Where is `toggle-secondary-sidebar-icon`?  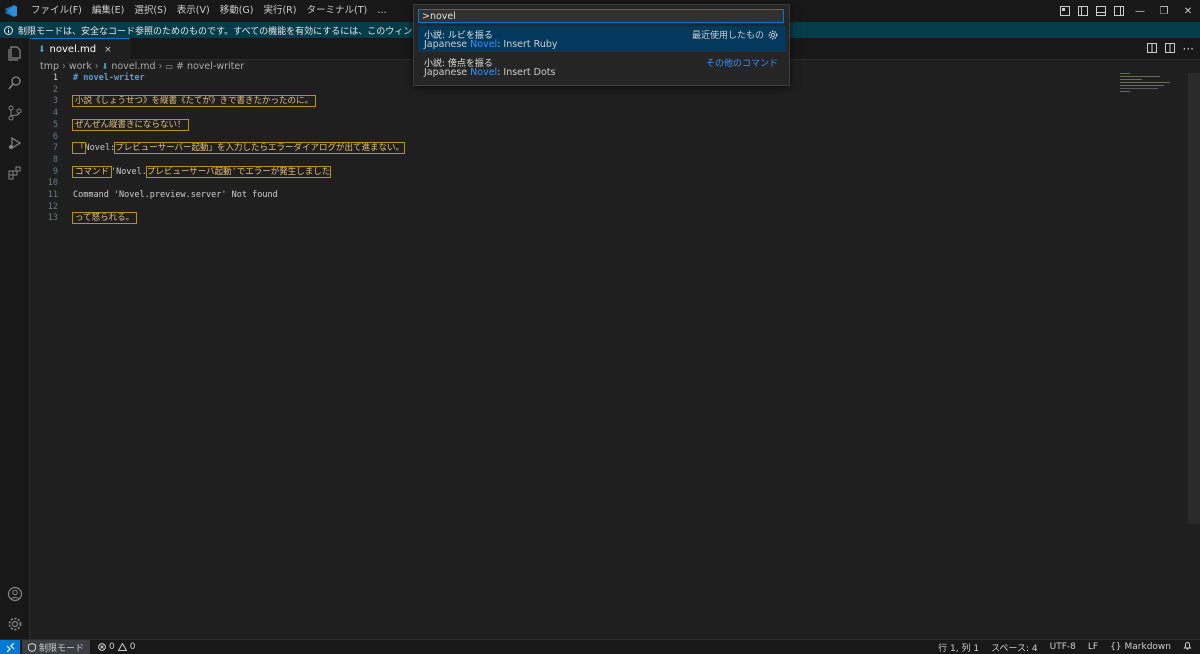 toggle-secondary-sidebar-icon is located at coordinates (1119, 11).